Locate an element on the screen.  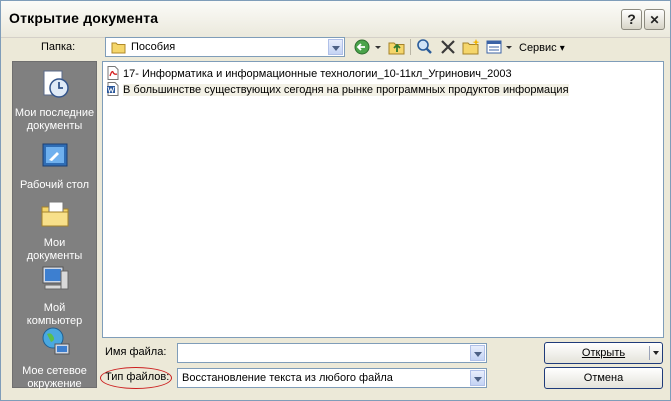
close-button: ✕ is located at coordinates (654, 19).